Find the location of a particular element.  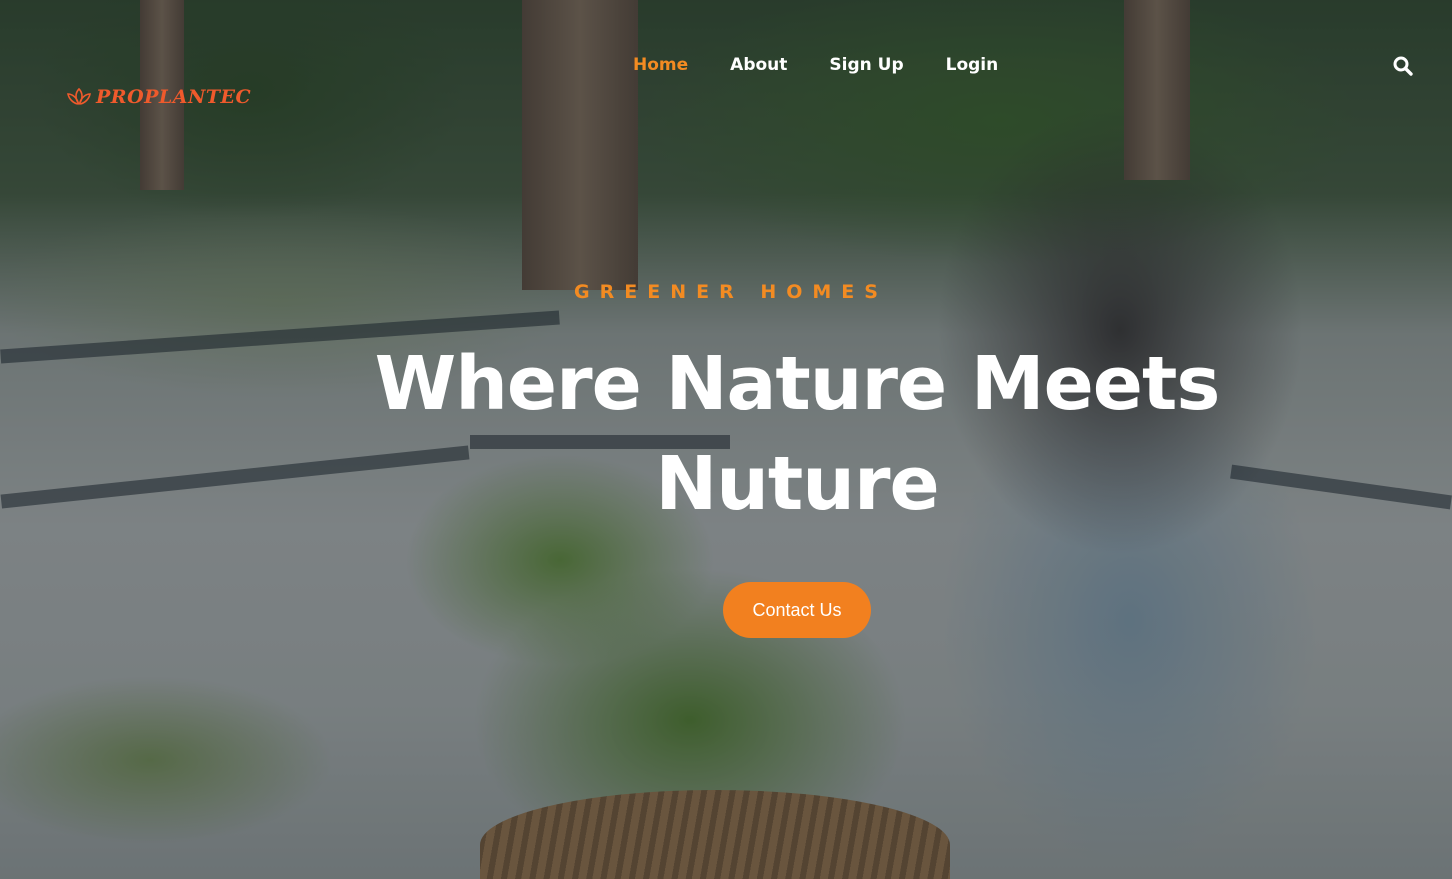

hero-eyebrow: GREENER HOMES is located at coordinates (731, 292).